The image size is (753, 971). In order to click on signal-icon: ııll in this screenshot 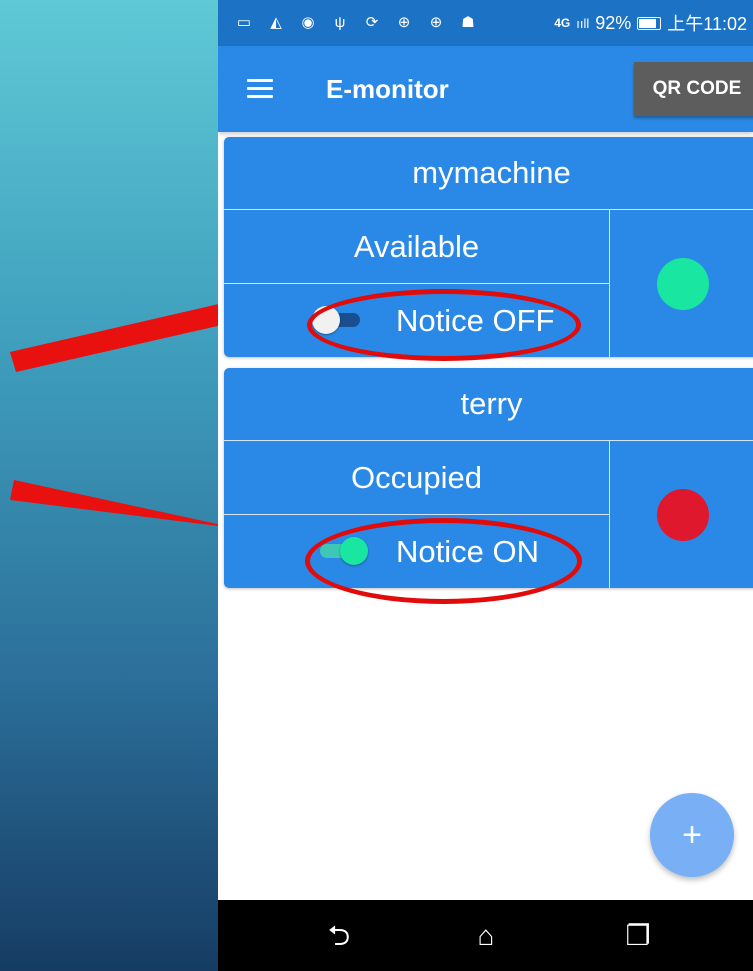, I will do `click(583, 23)`.